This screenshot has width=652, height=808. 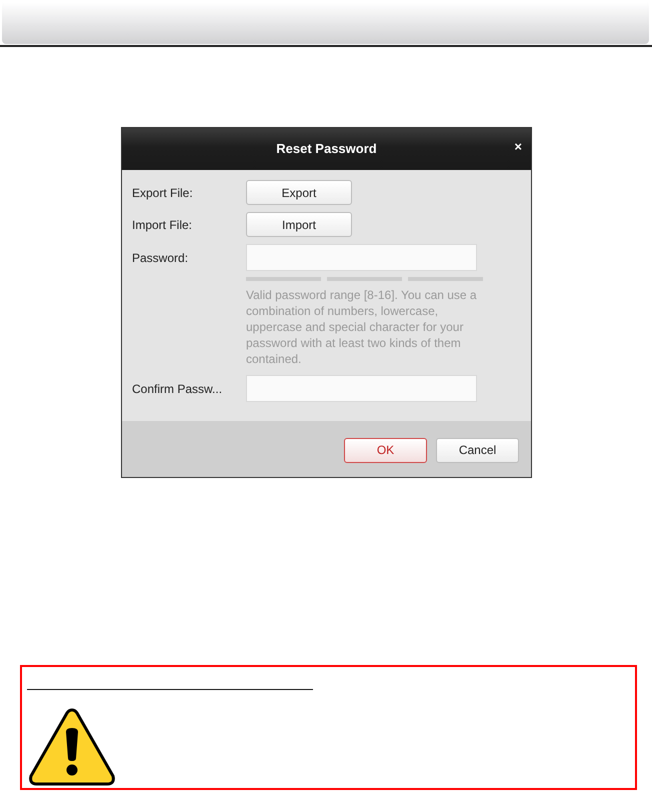 What do you see at coordinates (518, 146) in the screenshot?
I see `close-button: ×` at bounding box center [518, 146].